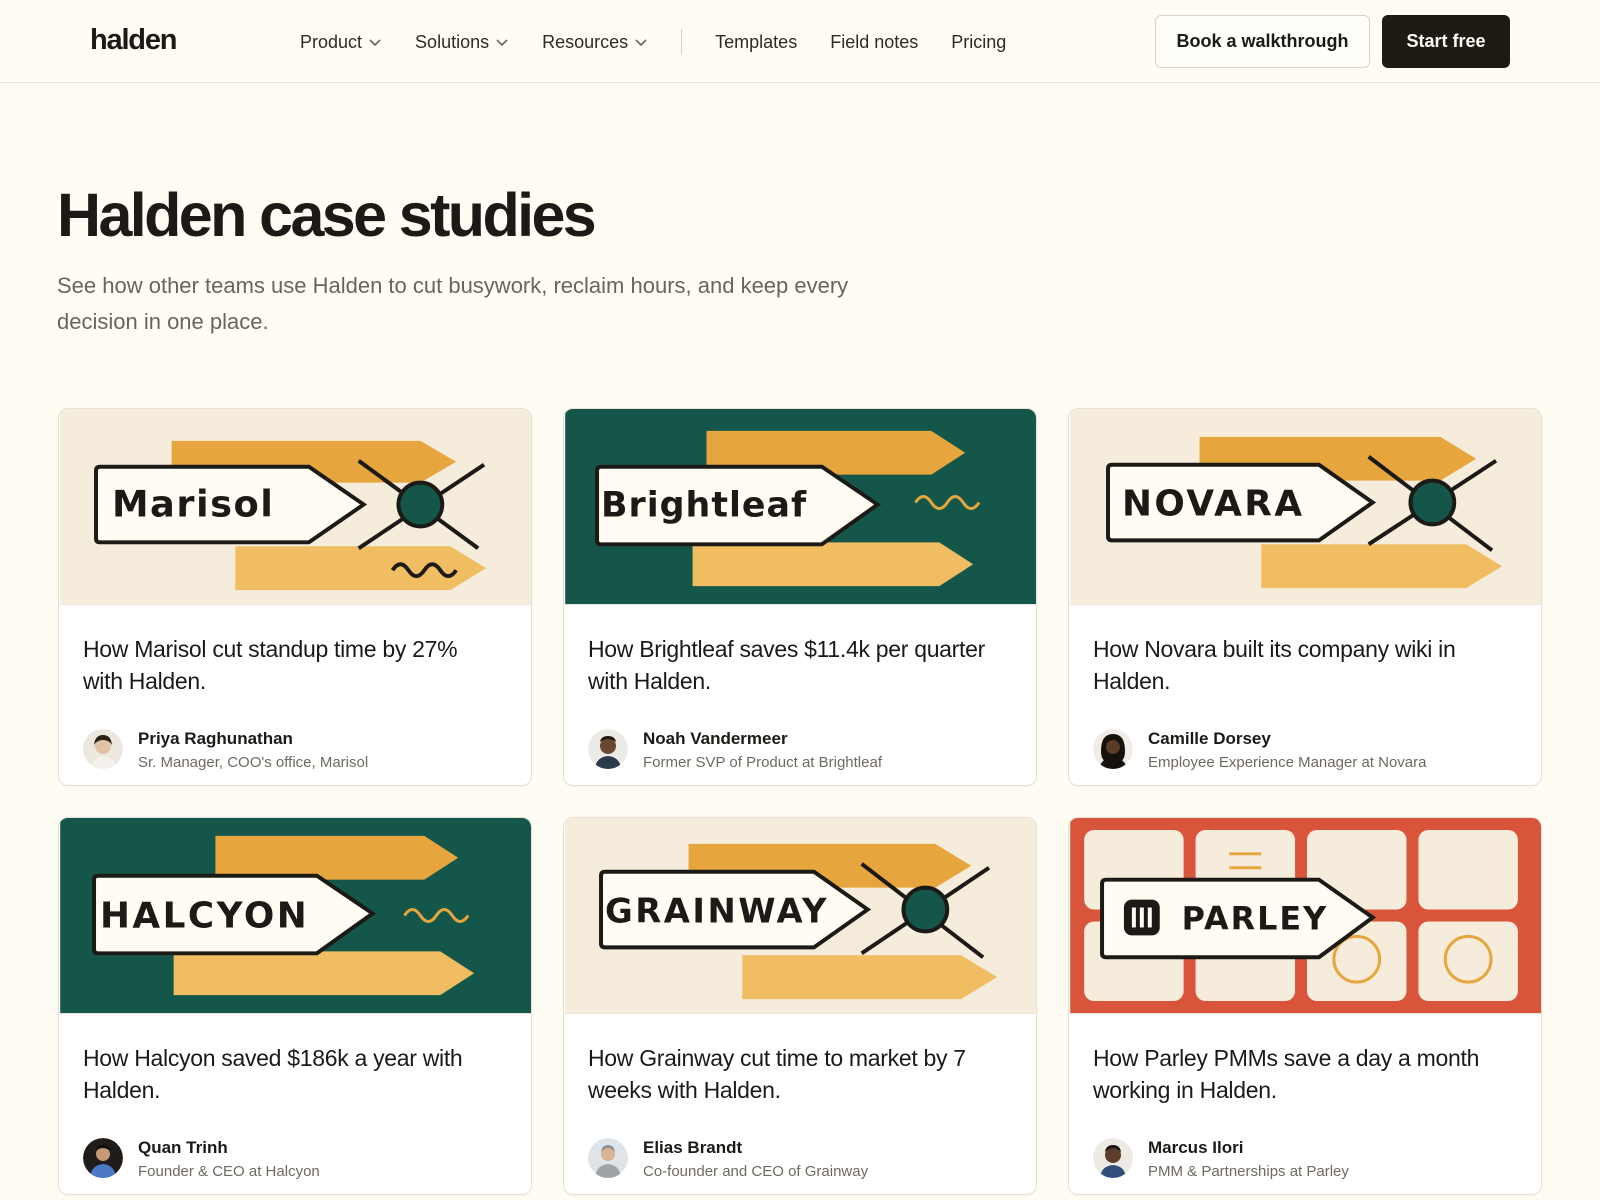  I want to click on brightleaf-wordmark: Brightleaf, so click(704, 505).